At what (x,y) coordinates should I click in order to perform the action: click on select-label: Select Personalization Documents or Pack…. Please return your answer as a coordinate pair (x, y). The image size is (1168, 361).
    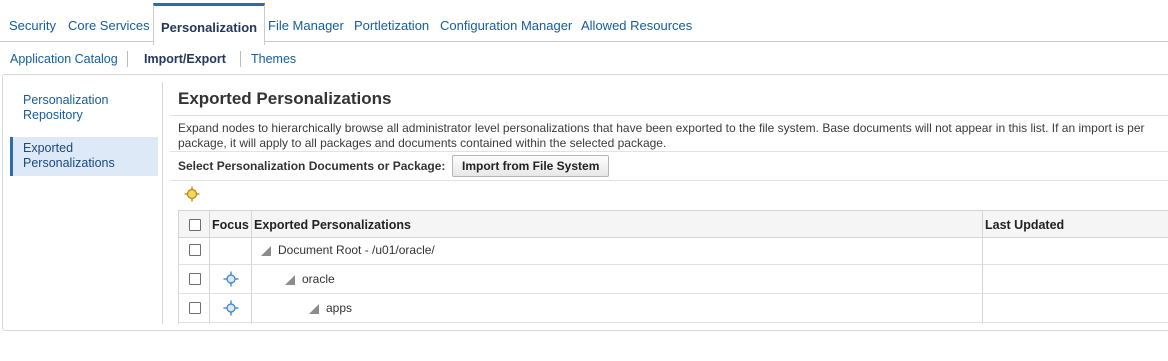
    Looking at the image, I should click on (312, 166).